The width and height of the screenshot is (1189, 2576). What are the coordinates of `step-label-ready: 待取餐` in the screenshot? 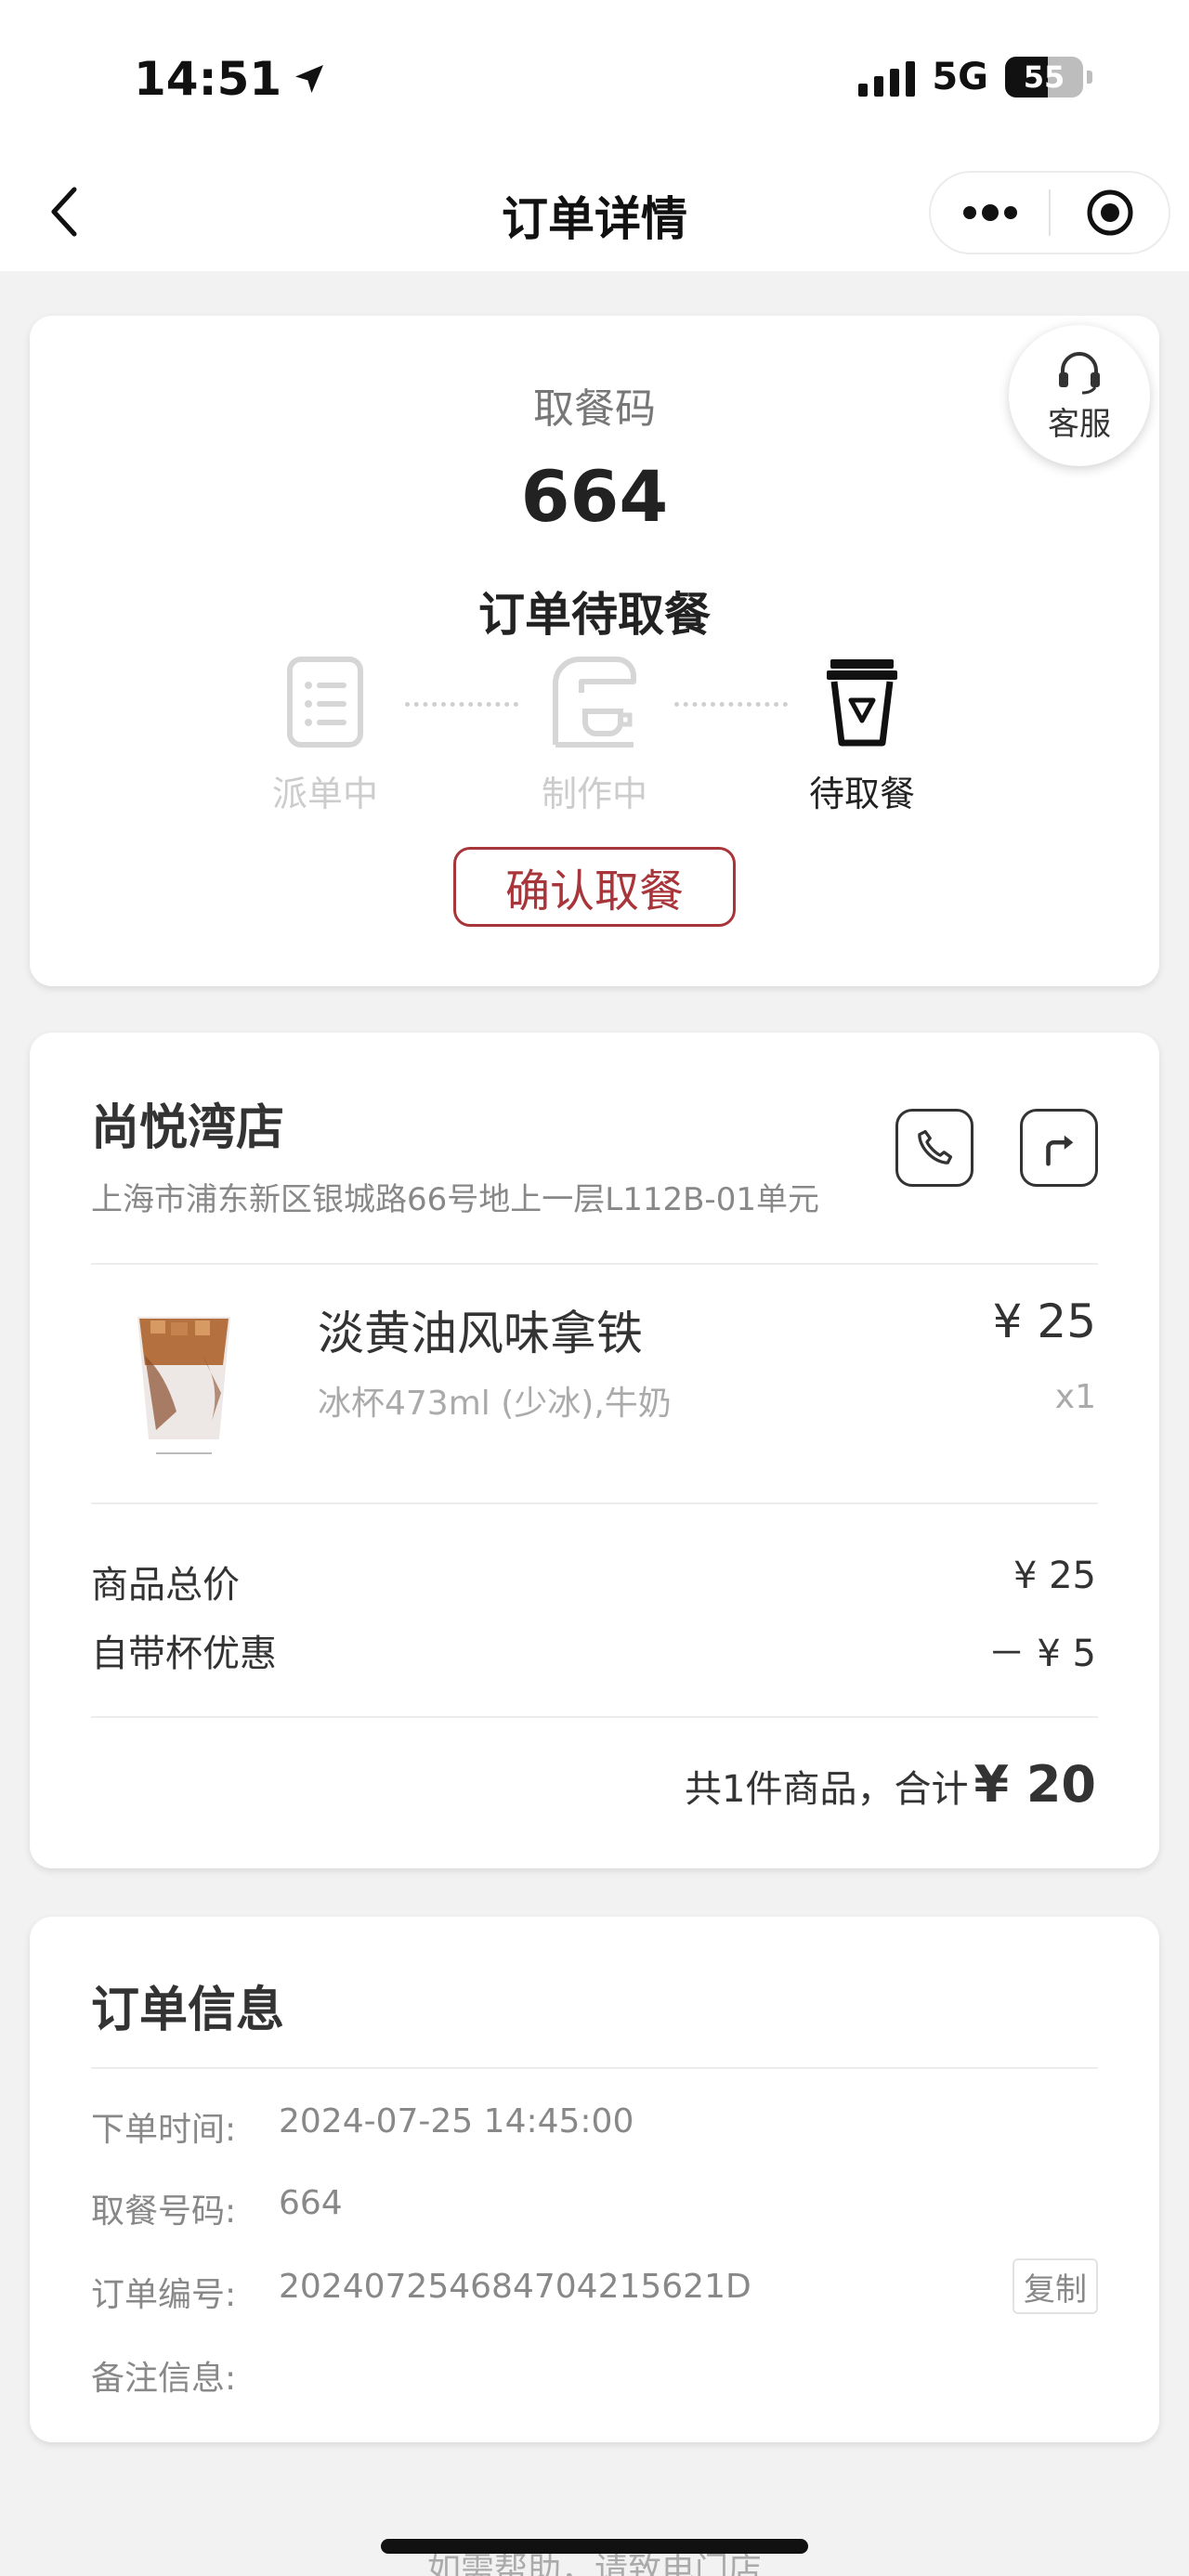 It's located at (862, 794).